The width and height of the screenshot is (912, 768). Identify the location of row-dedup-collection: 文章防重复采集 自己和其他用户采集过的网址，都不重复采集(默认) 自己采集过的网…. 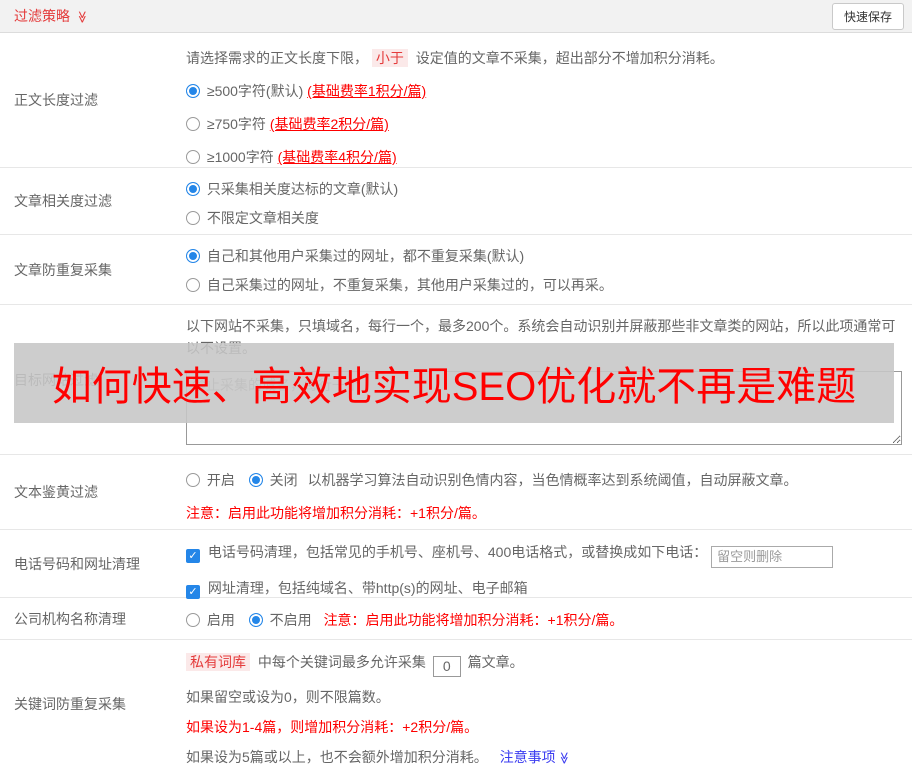
(456, 270).